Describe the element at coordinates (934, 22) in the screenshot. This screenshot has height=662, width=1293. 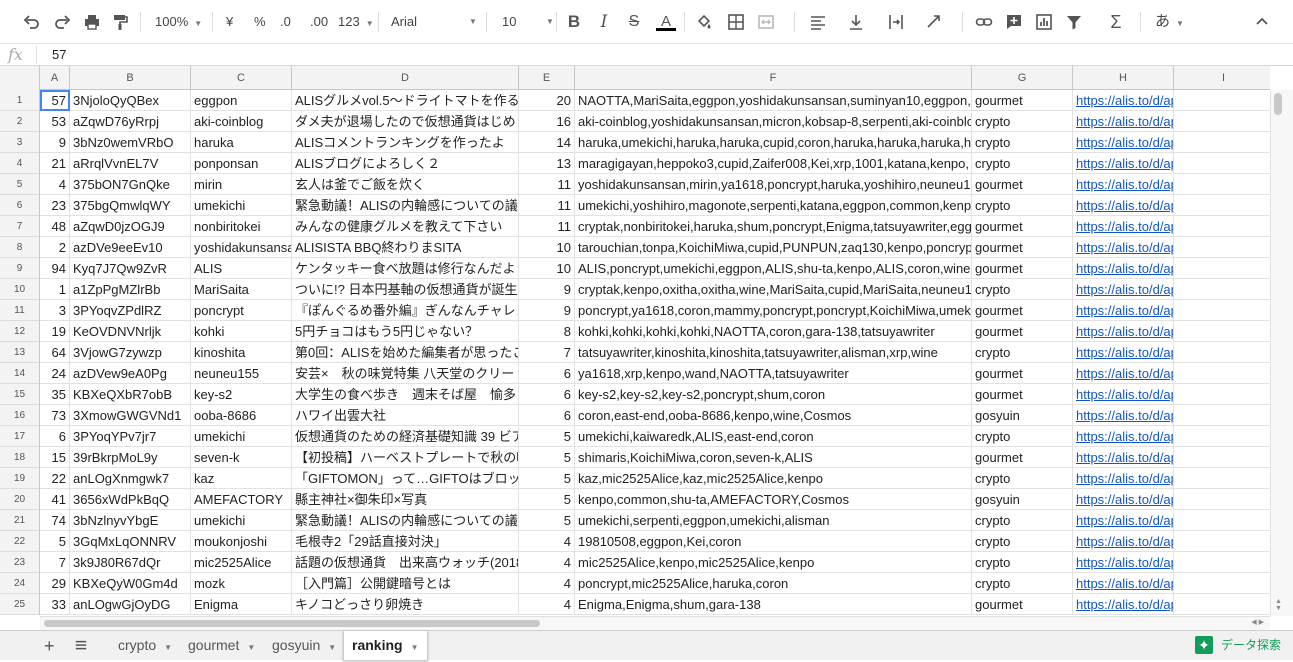
I see `text-rotation-icon` at that location.